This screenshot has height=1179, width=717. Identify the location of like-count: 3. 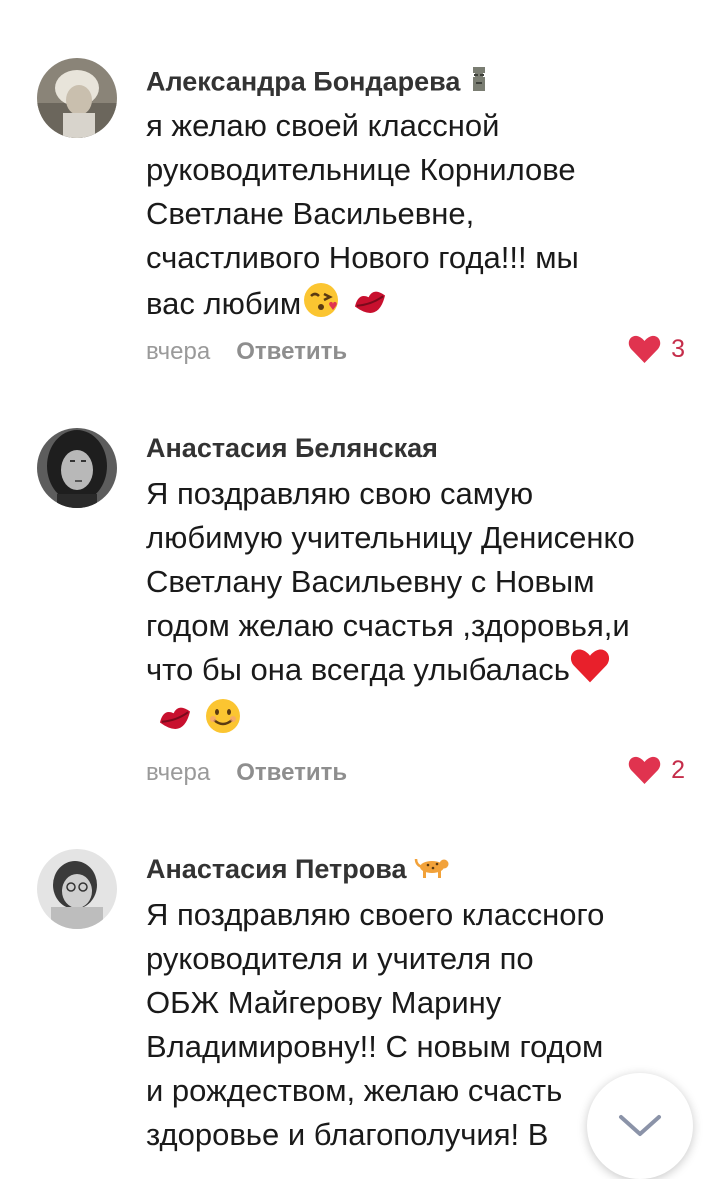
(678, 349).